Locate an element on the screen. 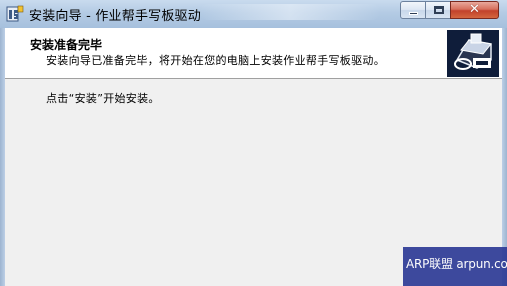  installer-icon is located at coordinates (15, 13).